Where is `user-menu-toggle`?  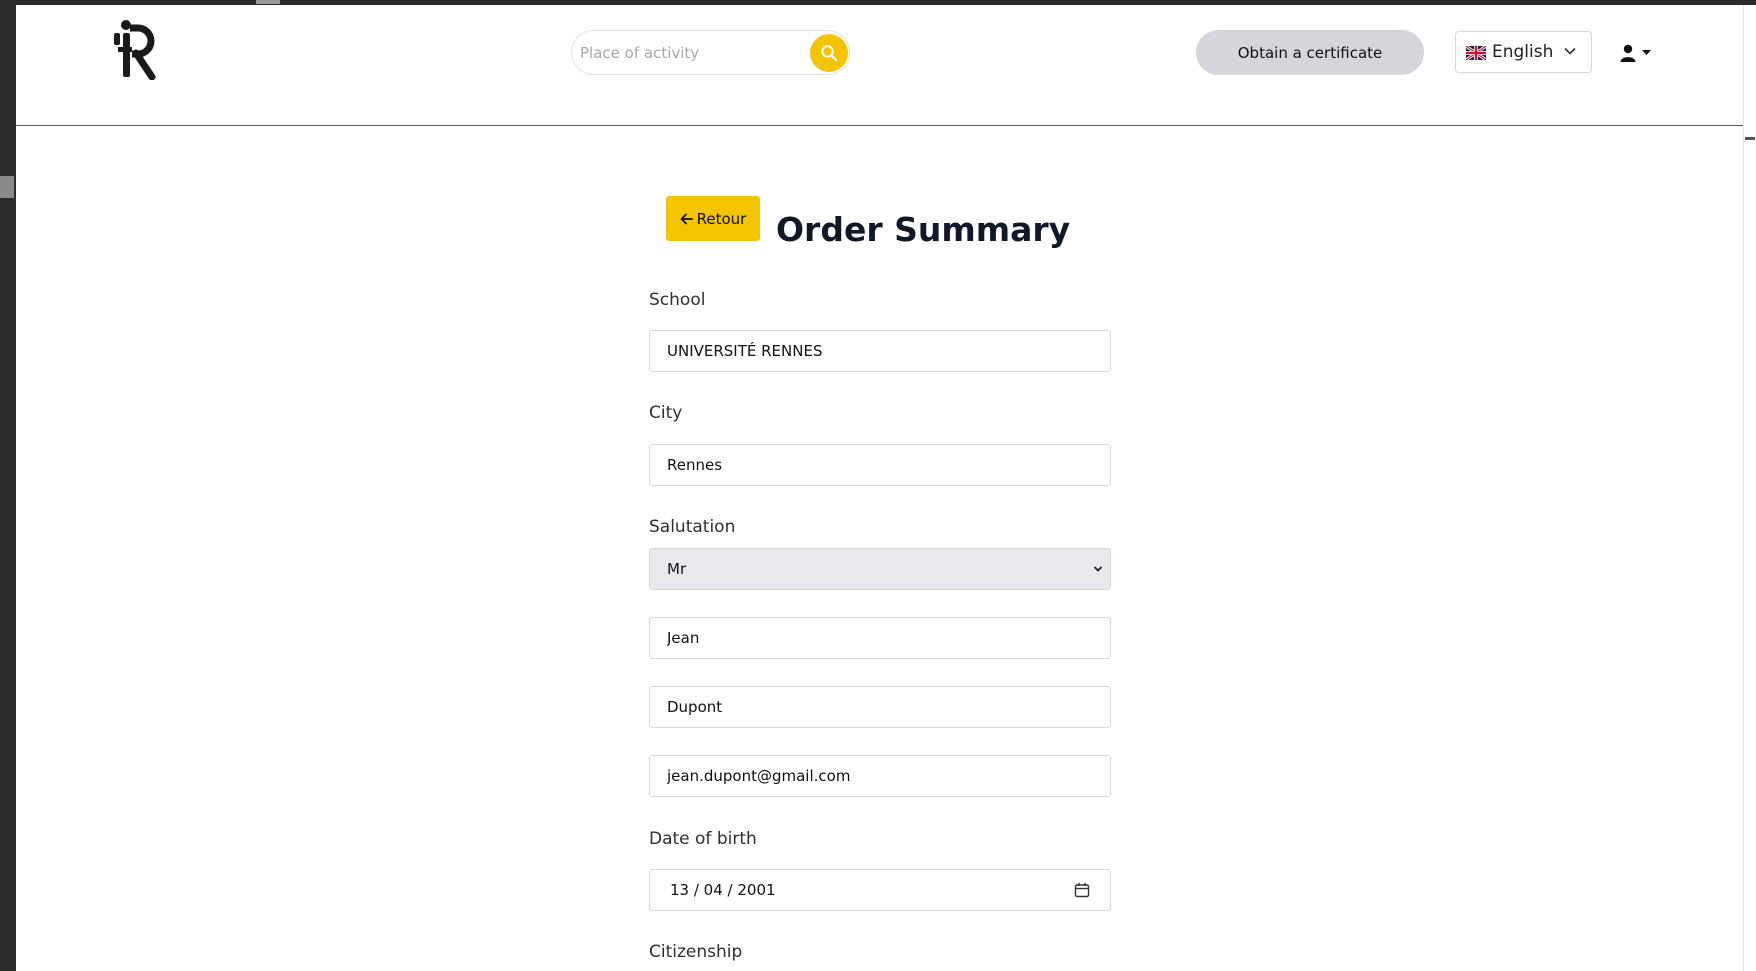
user-menu-toggle is located at coordinates (1640, 53).